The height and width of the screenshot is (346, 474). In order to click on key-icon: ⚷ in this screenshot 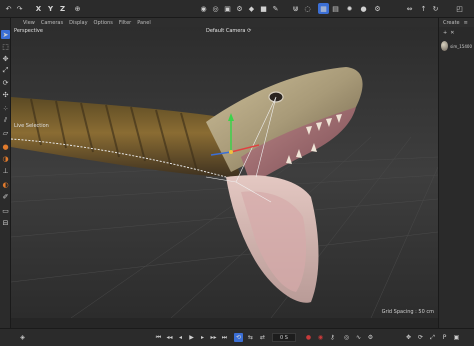, I will do `click(332, 337)`.